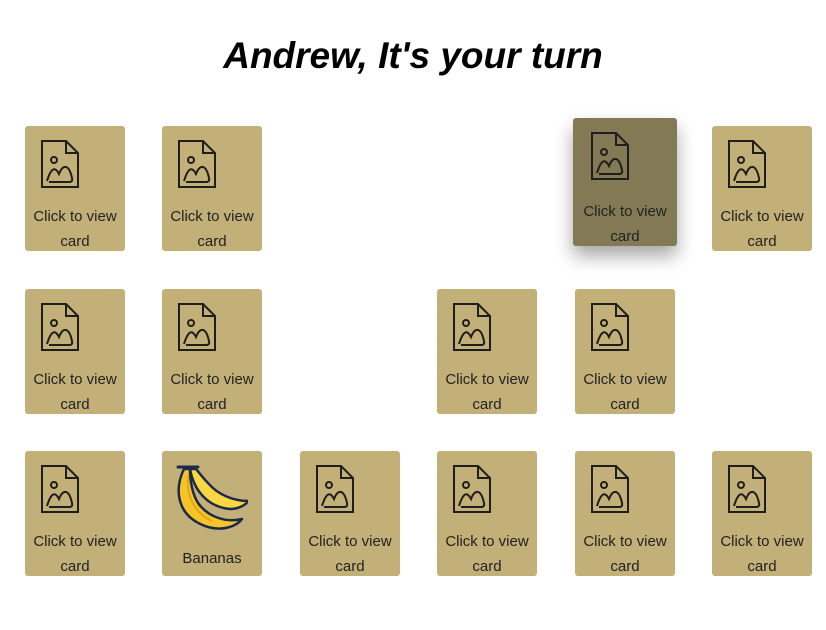  I want to click on banana-icon, so click(212, 497).